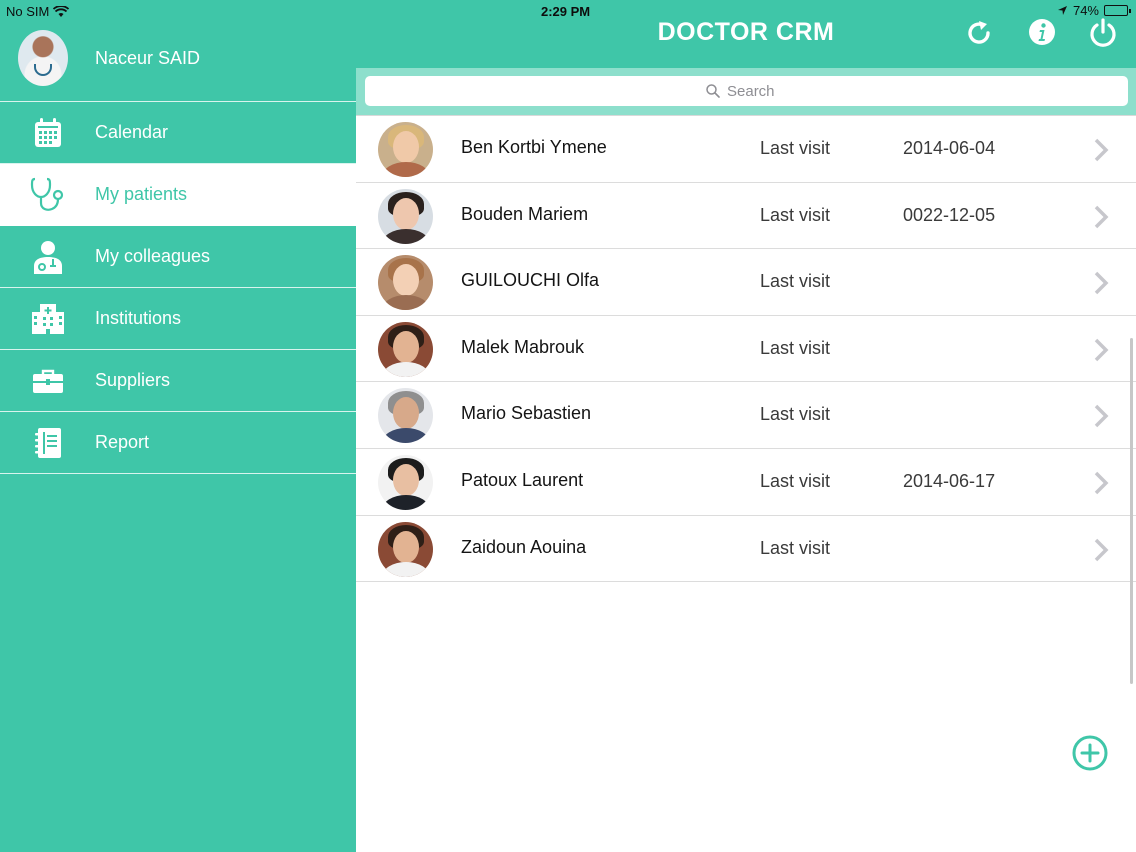 This screenshot has width=1136, height=852. Describe the element at coordinates (566, 11) in the screenshot. I see `status-time: 2:29 PM` at that location.